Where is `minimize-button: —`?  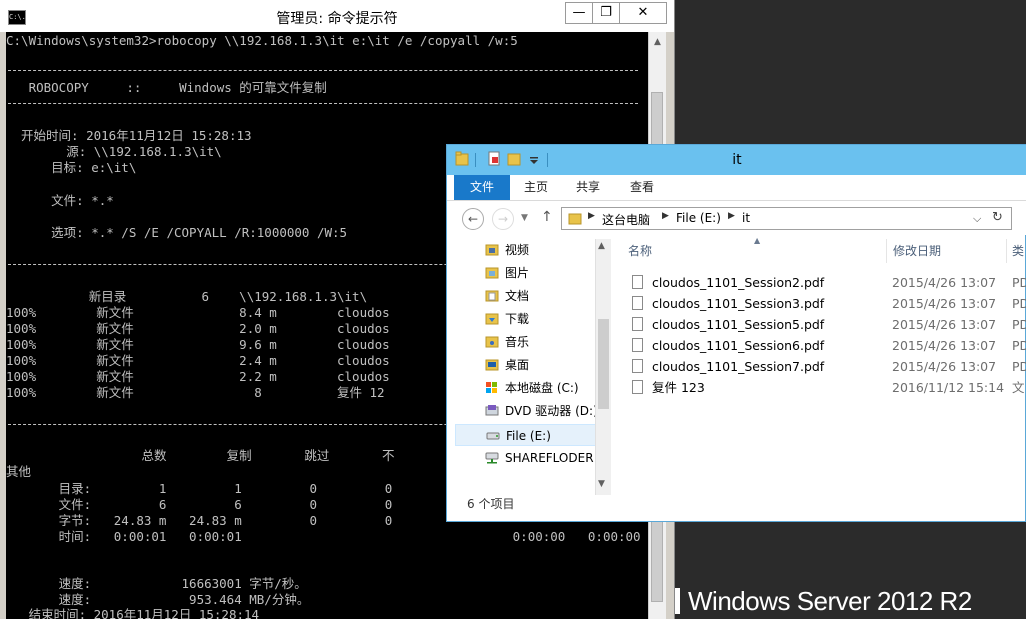 minimize-button: — is located at coordinates (579, 13).